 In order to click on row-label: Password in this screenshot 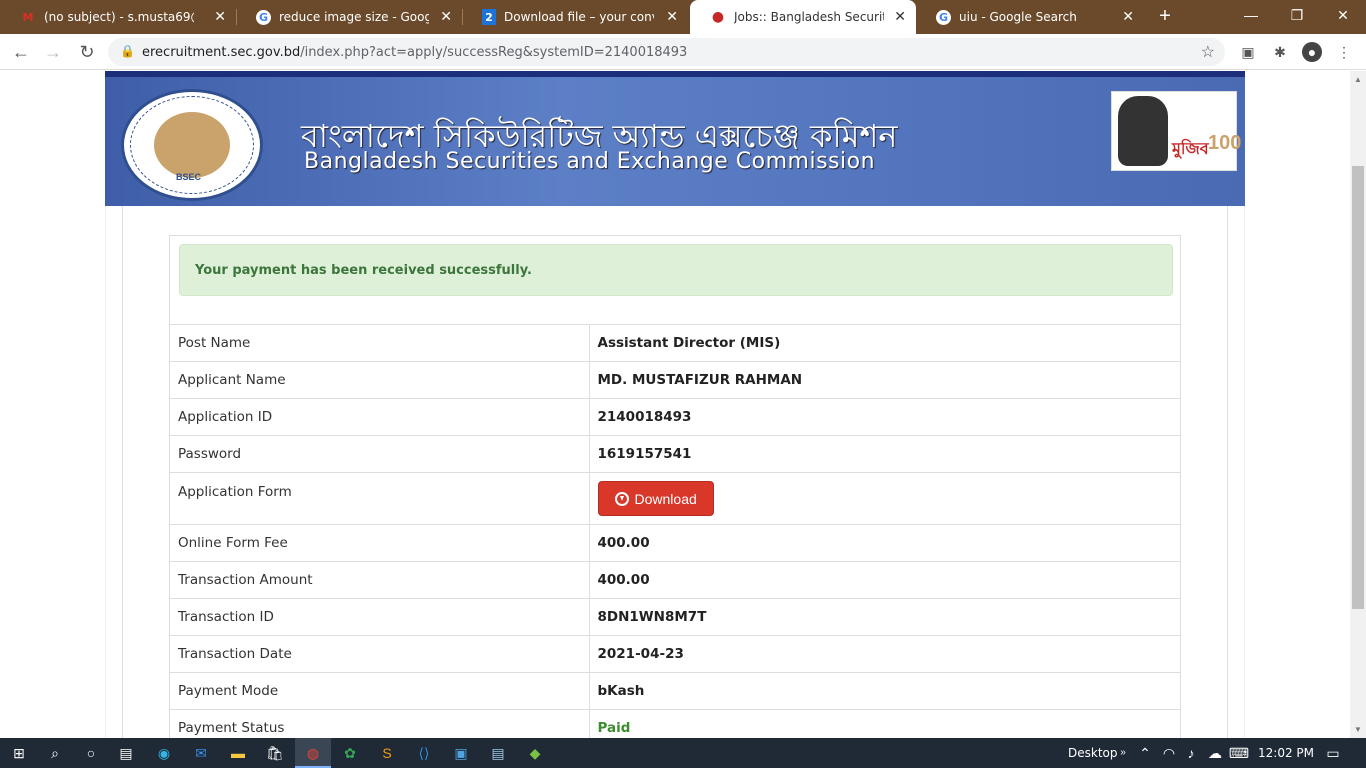, I will do `click(380, 454)`.